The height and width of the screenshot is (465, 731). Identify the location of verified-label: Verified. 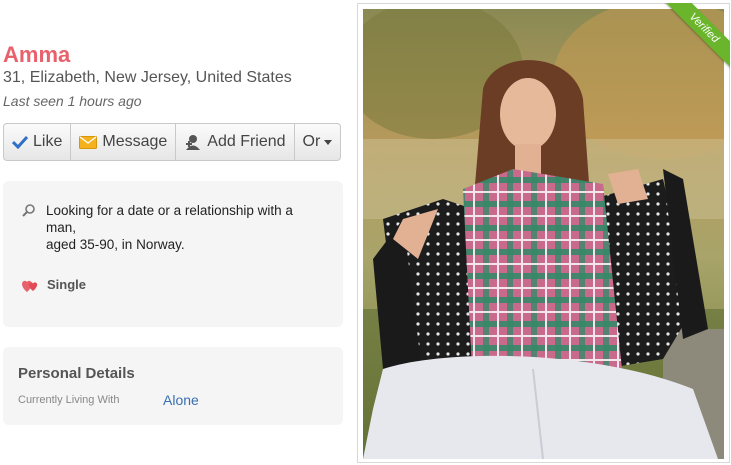
(696, 36).